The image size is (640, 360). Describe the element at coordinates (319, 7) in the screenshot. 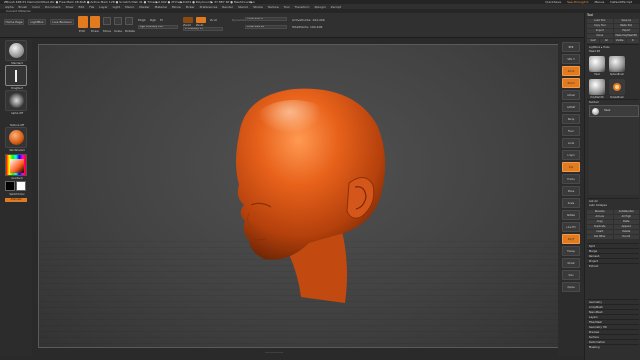

I see `menu-zplugin: Zplugin` at that location.